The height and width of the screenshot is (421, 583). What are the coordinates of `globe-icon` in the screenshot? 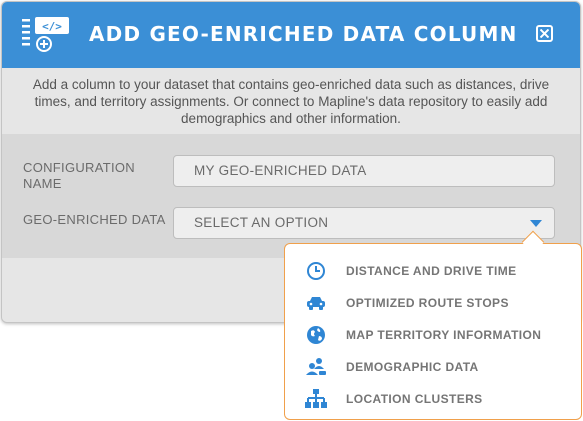 It's located at (316, 335).